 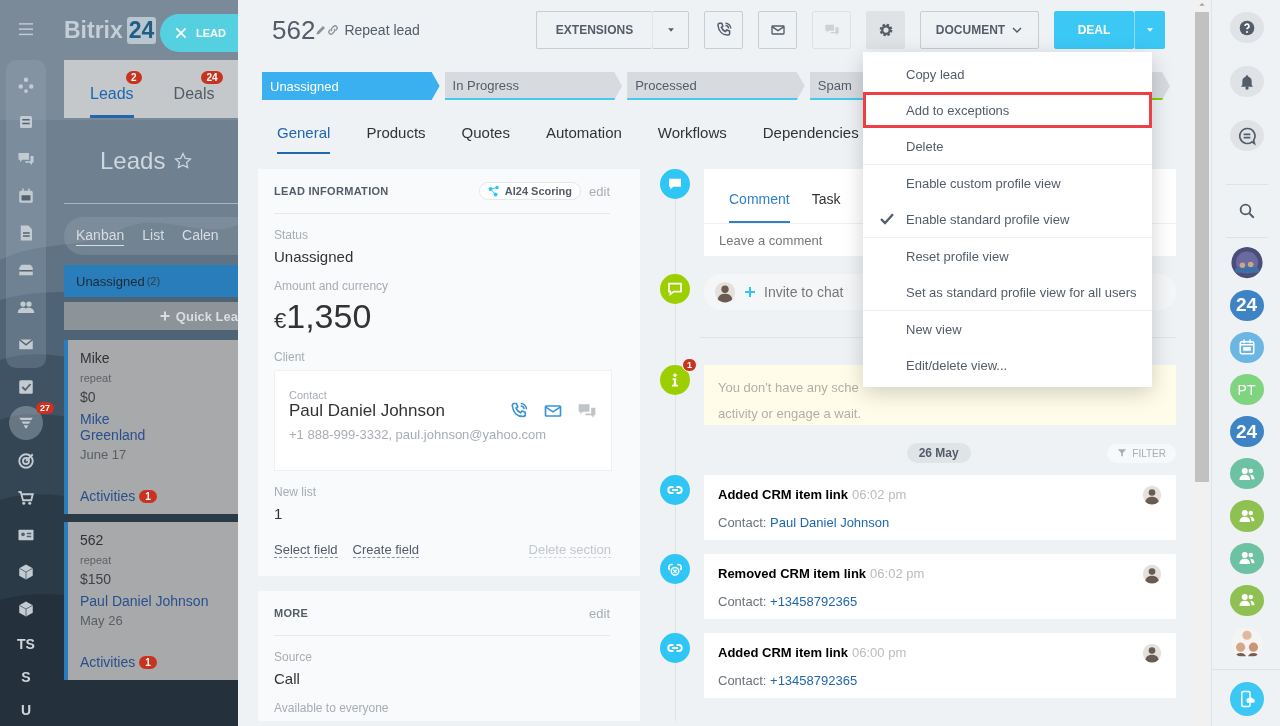 What do you see at coordinates (332, 286) in the screenshot?
I see `field-label: Amount and currency` at bounding box center [332, 286].